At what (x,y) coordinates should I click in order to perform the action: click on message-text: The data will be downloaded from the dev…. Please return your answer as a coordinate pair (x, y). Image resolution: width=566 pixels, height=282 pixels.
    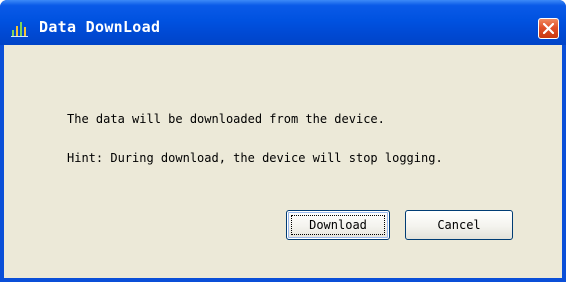
    Looking at the image, I should click on (226, 119).